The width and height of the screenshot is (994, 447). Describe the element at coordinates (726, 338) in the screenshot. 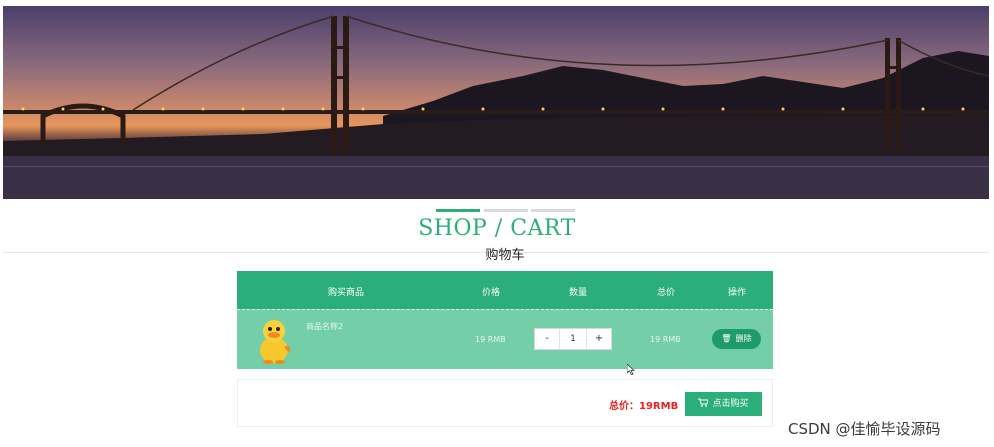

I see `trash-icon: 🗑` at that location.